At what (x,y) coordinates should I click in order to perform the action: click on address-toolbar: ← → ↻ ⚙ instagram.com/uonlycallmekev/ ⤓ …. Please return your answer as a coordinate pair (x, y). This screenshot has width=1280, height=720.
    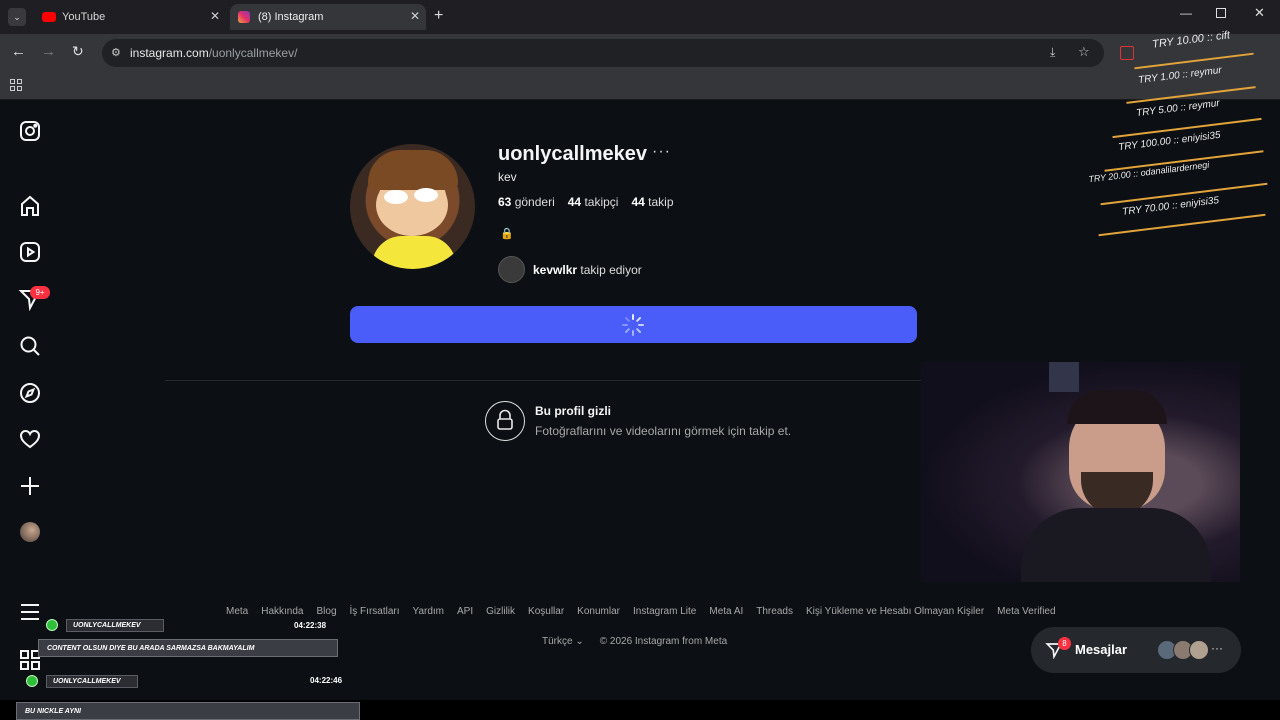
    Looking at the image, I should click on (640, 53).